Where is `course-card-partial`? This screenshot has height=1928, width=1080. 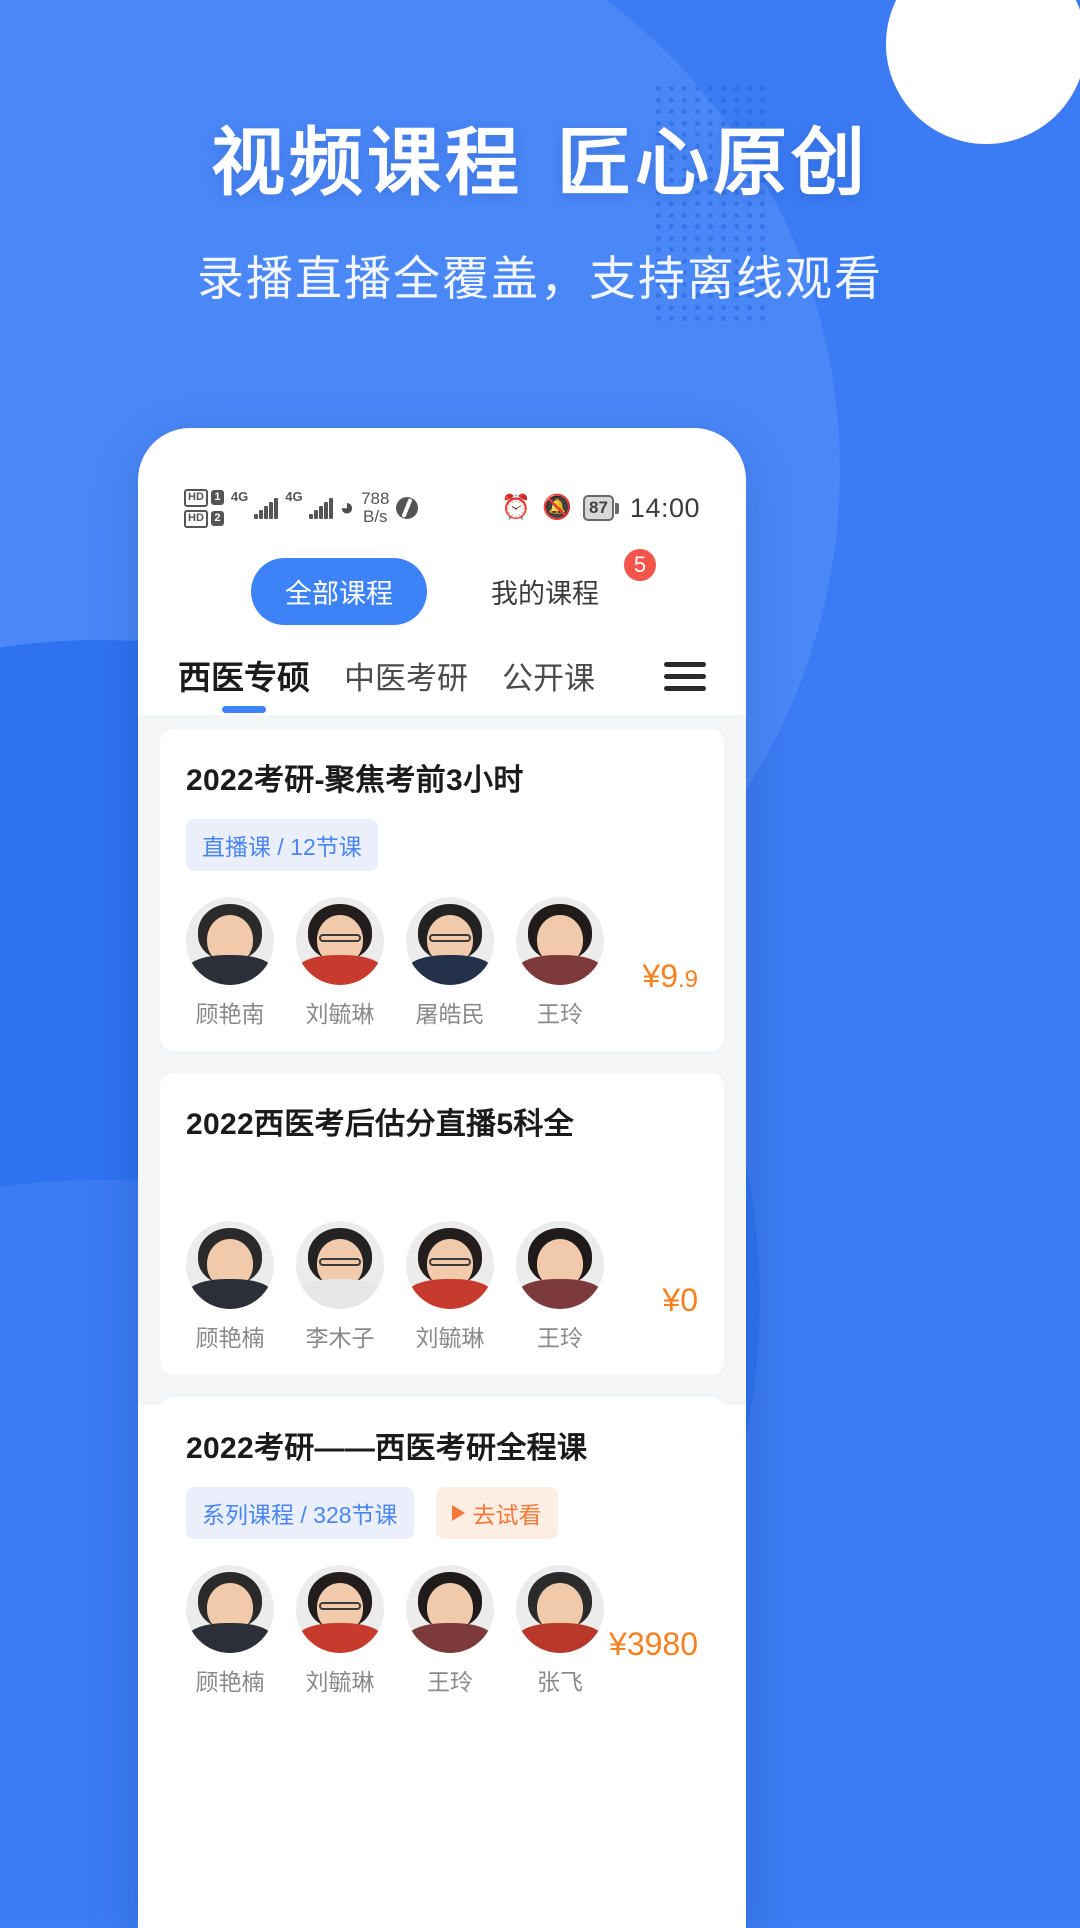
course-card-partial is located at coordinates (442, 1771).